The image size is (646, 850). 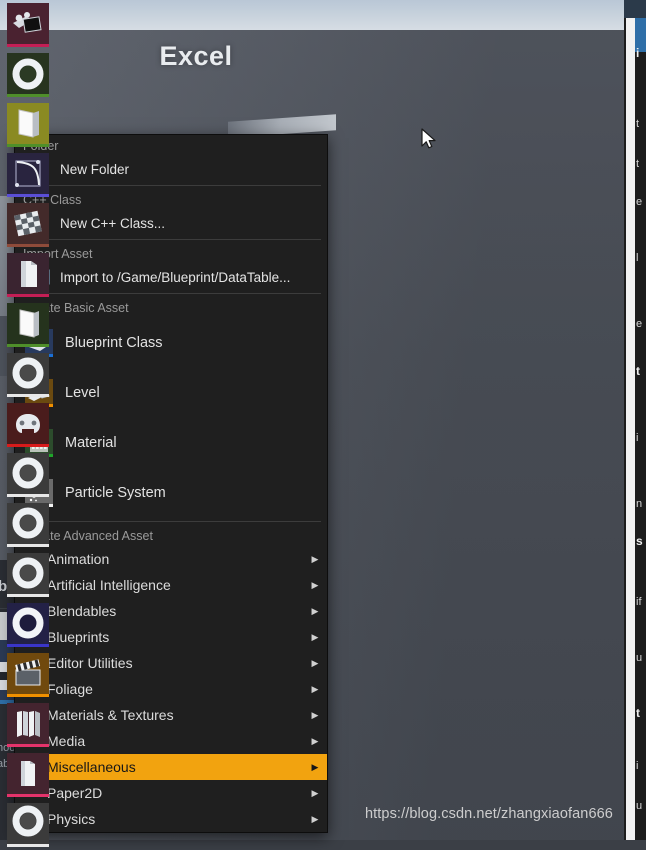 I want to click on matinee-data-icon, so click(x=28, y=675).